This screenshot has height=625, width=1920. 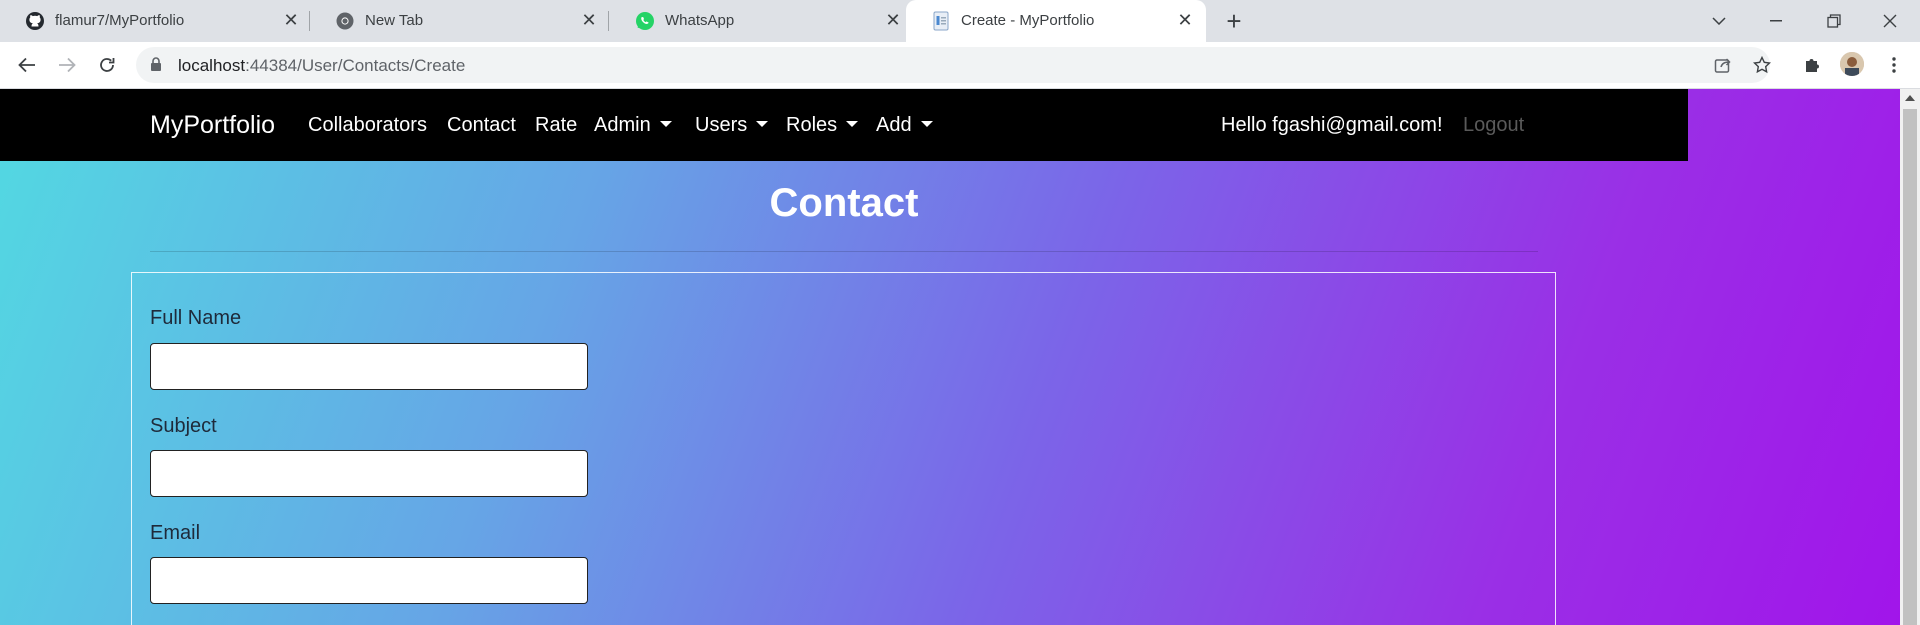 What do you see at coordinates (175, 533) in the screenshot?
I see `email-label: Email` at bounding box center [175, 533].